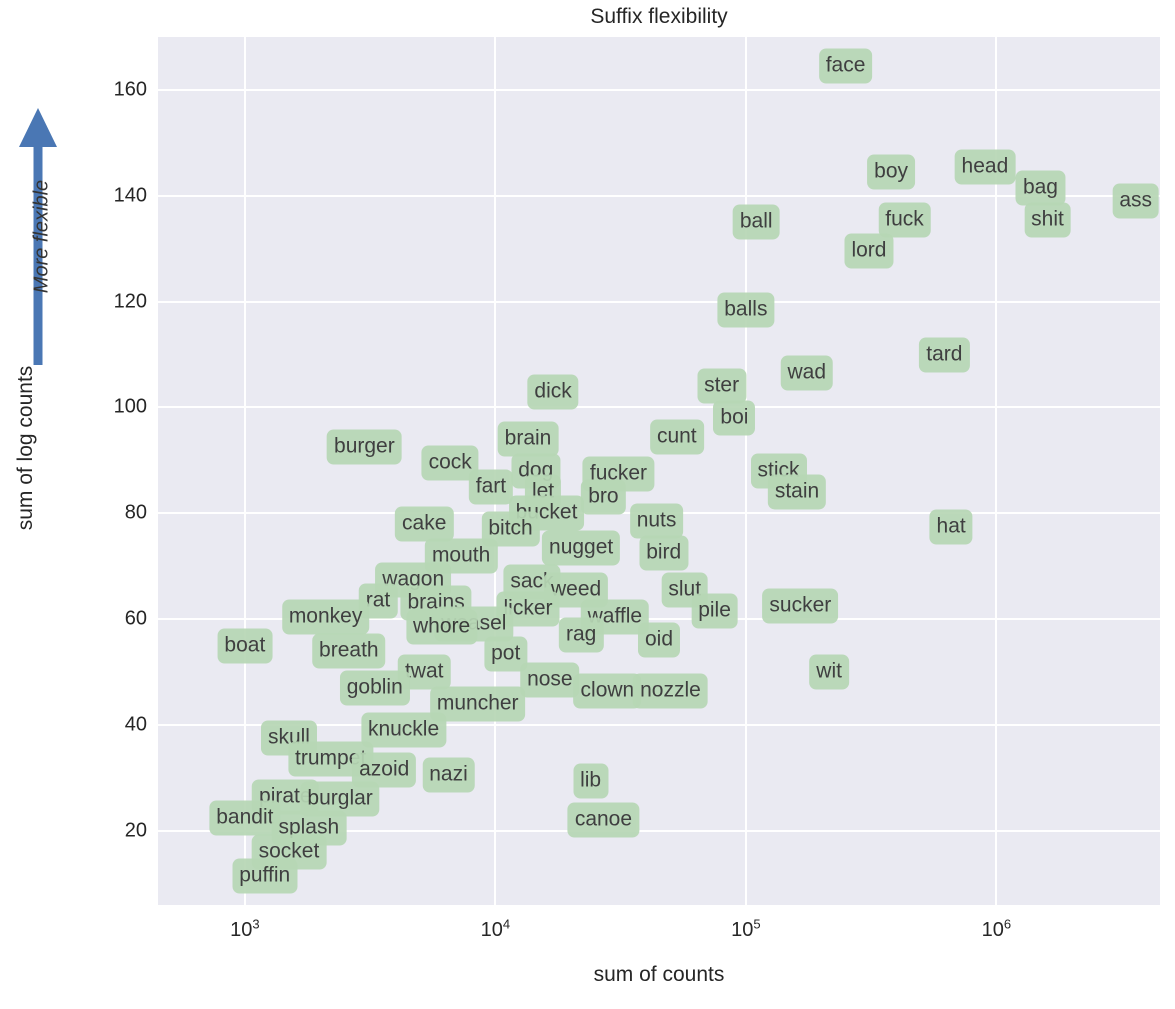 The height and width of the screenshot is (1009, 1175). What do you see at coordinates (800, 606) in the screenshot?
I see `scatter-point-label: sucker` at bounding box center [800, 606].